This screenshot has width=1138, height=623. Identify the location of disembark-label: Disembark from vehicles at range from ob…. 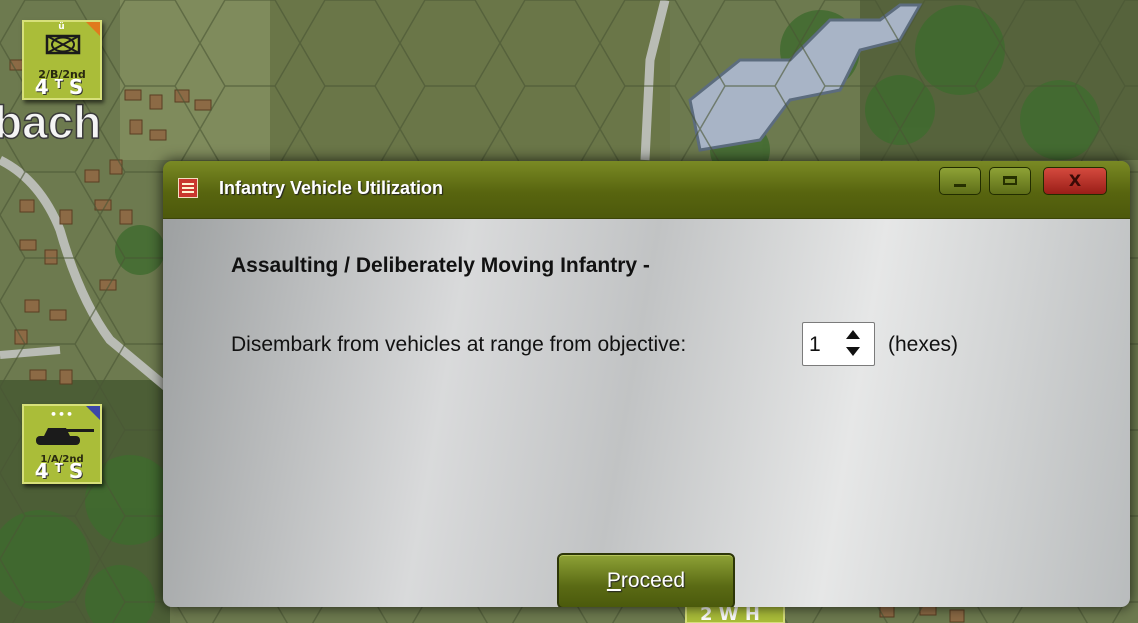
(459, 344).